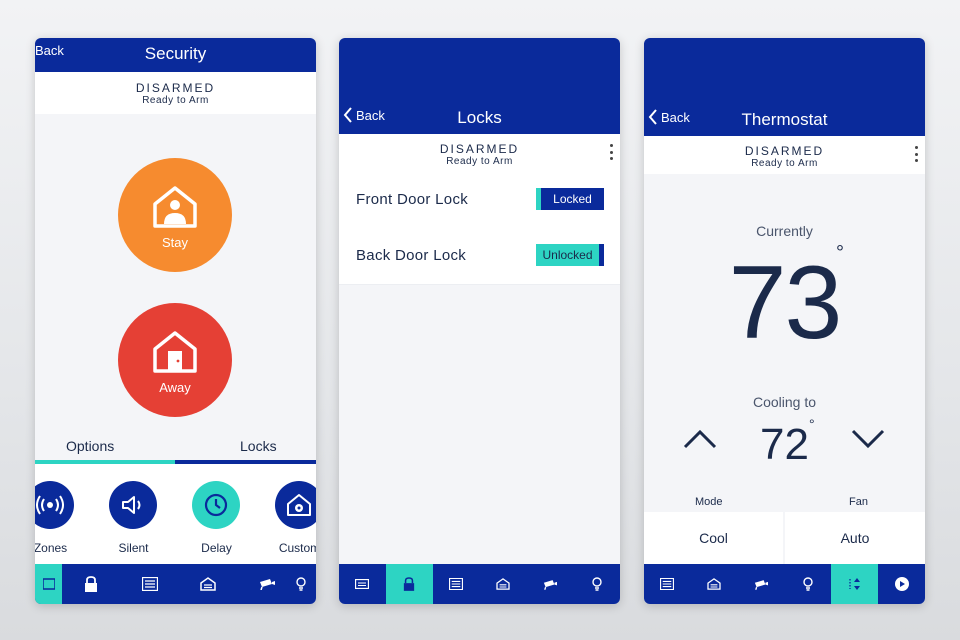  I want to click on lock-name: Front Door Lock, so click(412, 199).